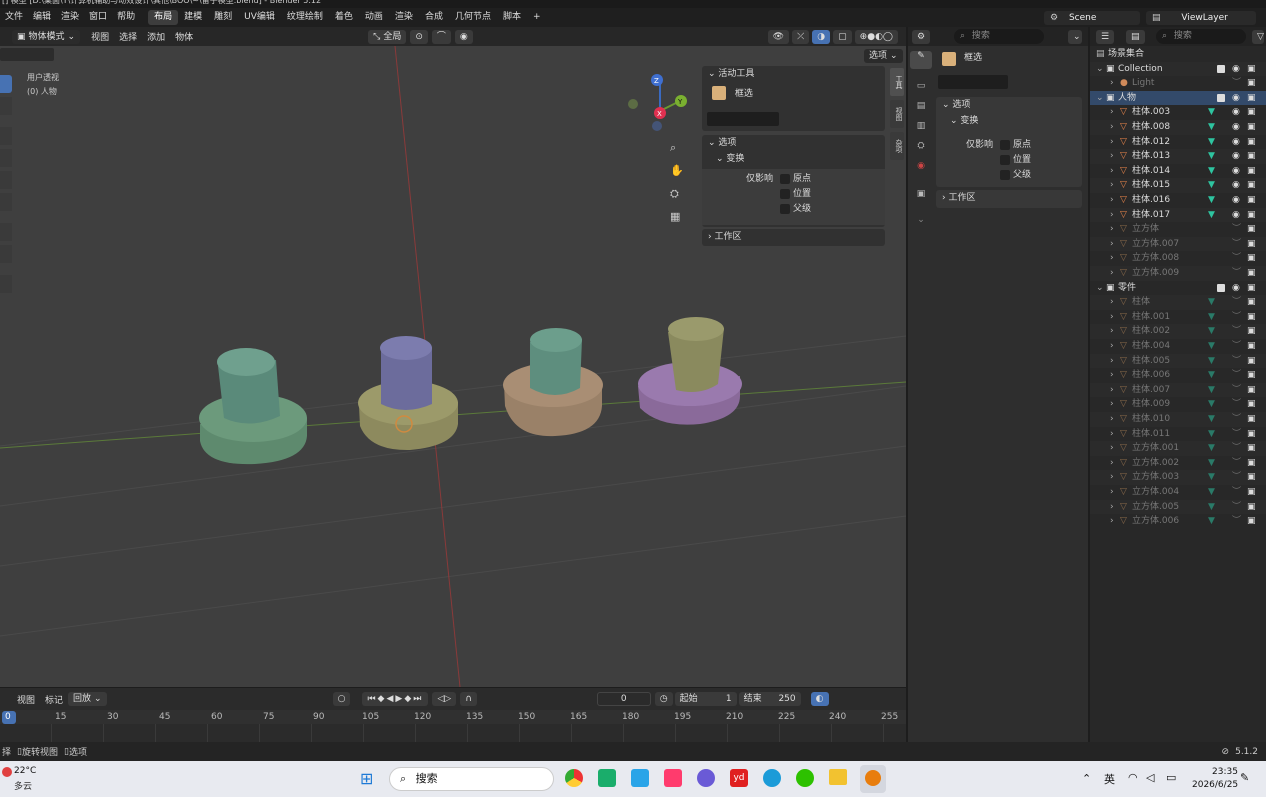  I want to click on transform-orientation: ⤡ 全局, so click(387, 36).